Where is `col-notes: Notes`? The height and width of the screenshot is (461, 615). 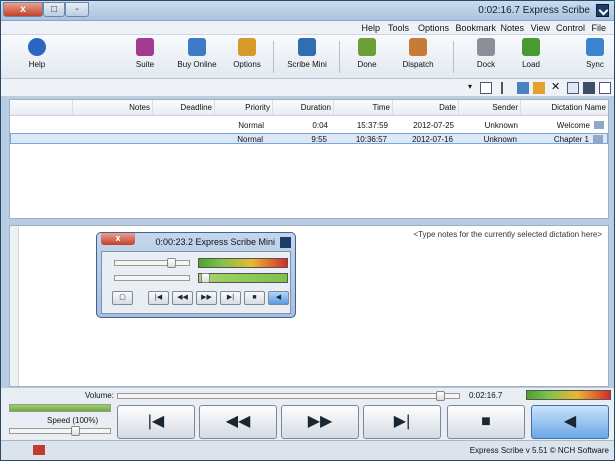 col-notes: Notes is located at coordinates (112, 107).